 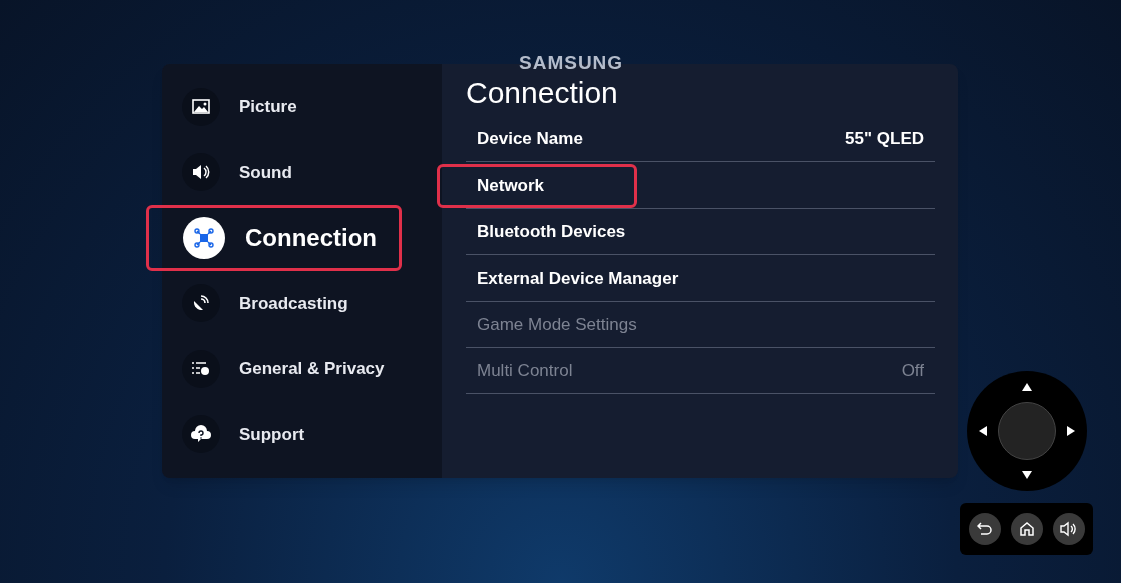 What do you see at coordinates (204, 237) in the screenshot?
I see `connection-icon` at bounding box center [204, 237].